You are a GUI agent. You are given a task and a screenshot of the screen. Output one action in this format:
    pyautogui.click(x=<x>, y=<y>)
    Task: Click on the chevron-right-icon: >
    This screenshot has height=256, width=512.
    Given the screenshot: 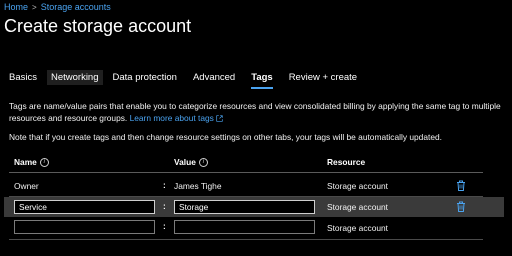 What is the action you would take?
    pyautogui.click(x=34, y=7)
    